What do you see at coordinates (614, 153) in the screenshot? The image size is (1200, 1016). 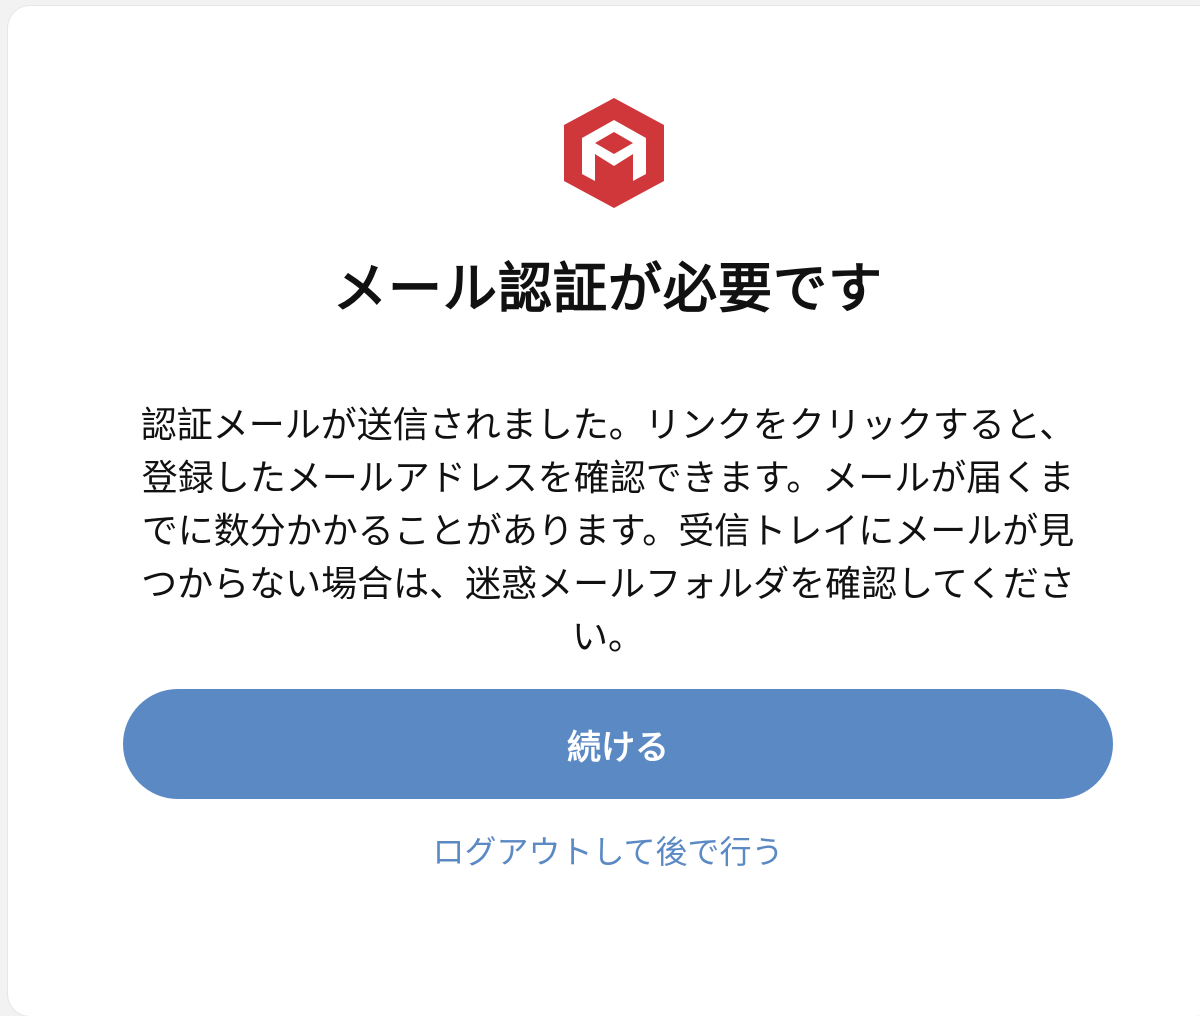 I see `brand-logo-icon` at bounding box center [614, 153].